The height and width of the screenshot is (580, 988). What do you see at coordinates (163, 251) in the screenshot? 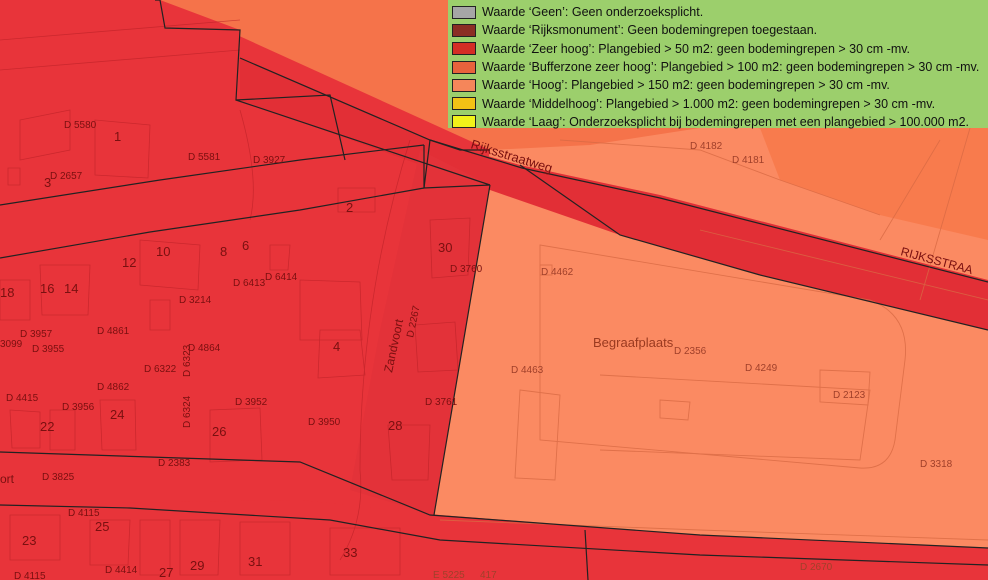
I see `house-number: 10` at bounding box center [163, 251].